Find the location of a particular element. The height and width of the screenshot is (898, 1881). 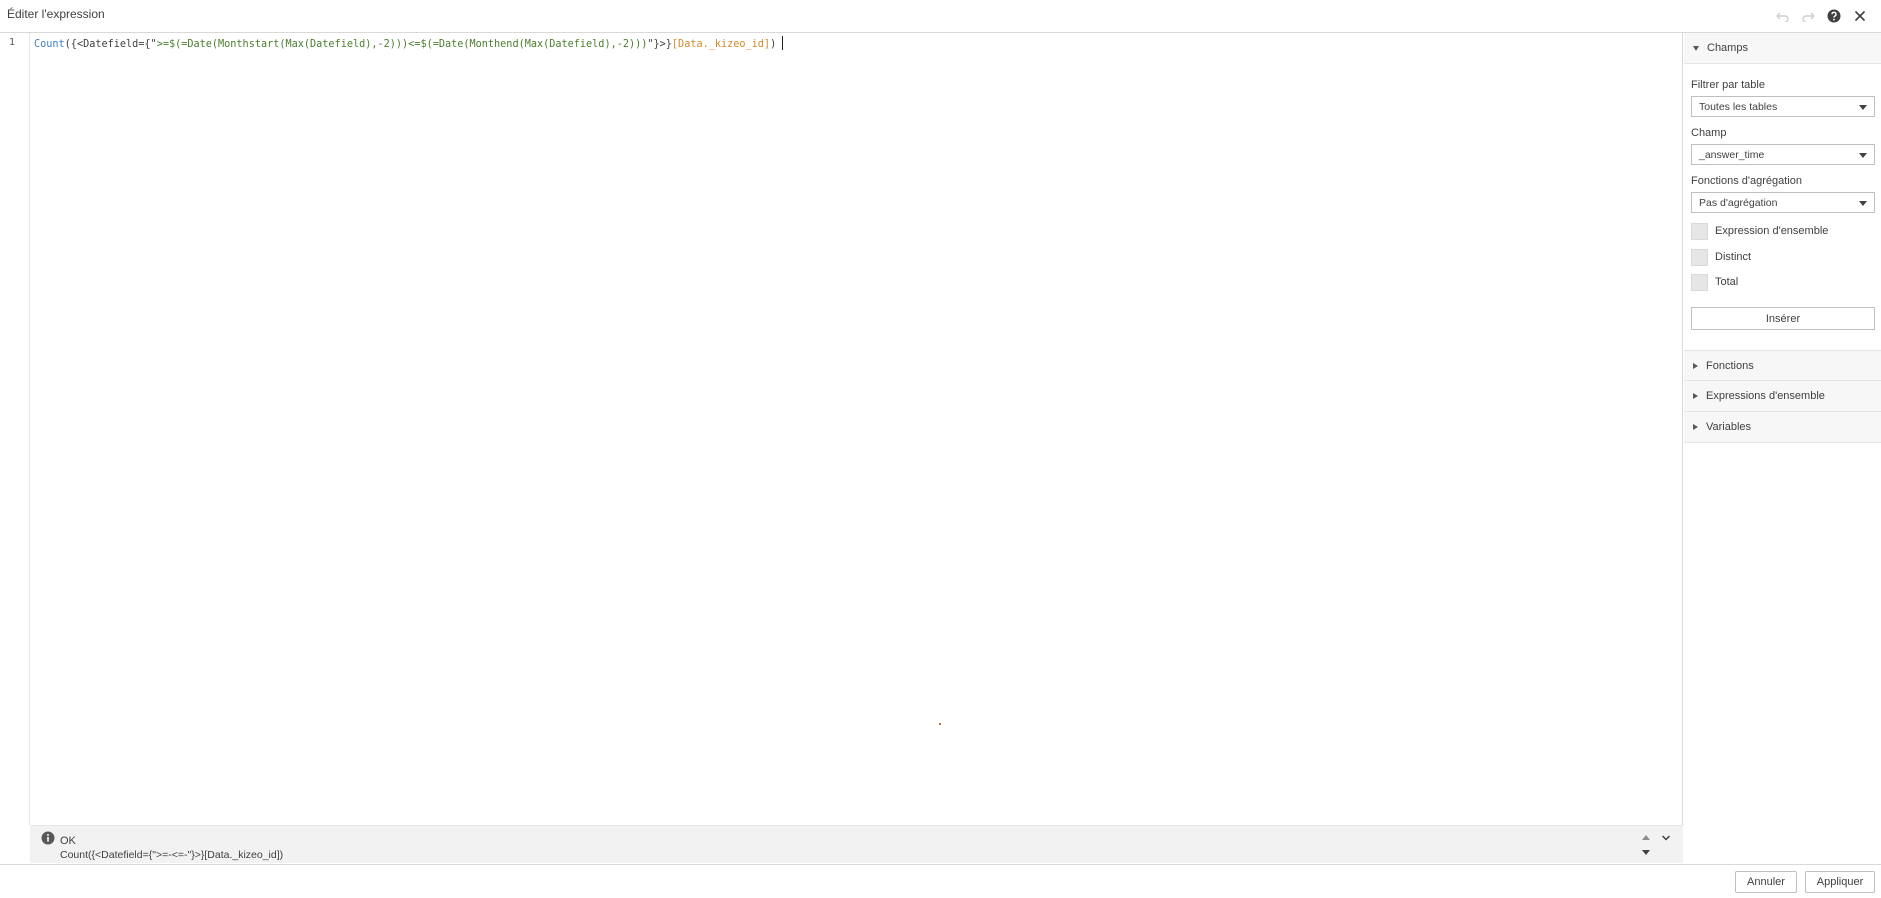

section-expressions-ensemble: Expressions d'ensemble is located at coordinates (1782, 396).